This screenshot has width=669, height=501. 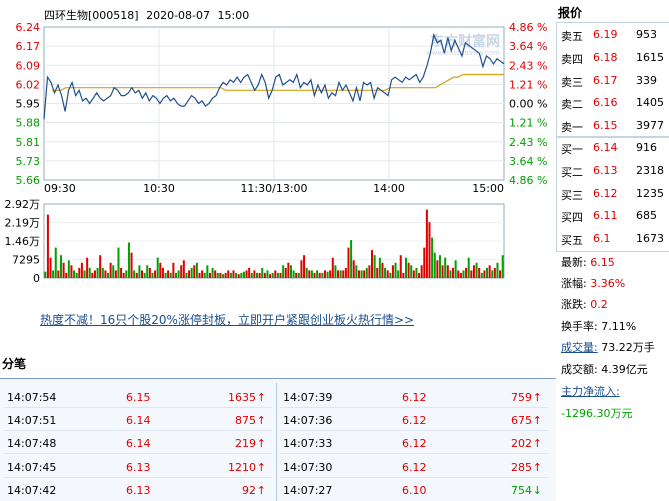 What do you see at coordinates (308, 397) in the screenshot?
I see `trade-time: 14:07:39` at bounding box center [308, 397].